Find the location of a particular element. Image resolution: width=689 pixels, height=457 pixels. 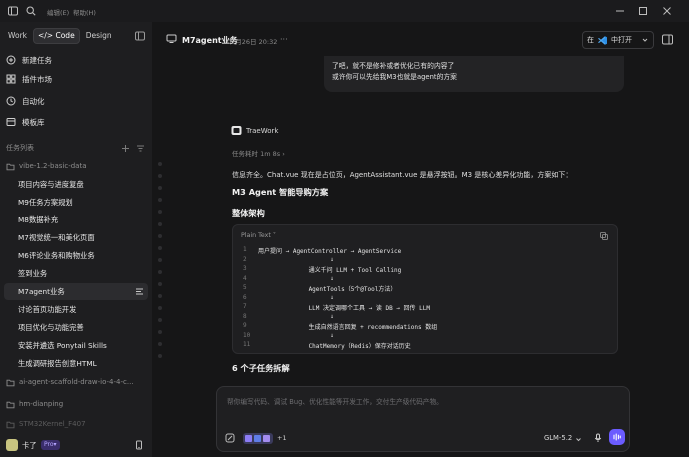

project-group-label: STM32Kernel_F407 is located at coordinates (52, 424).